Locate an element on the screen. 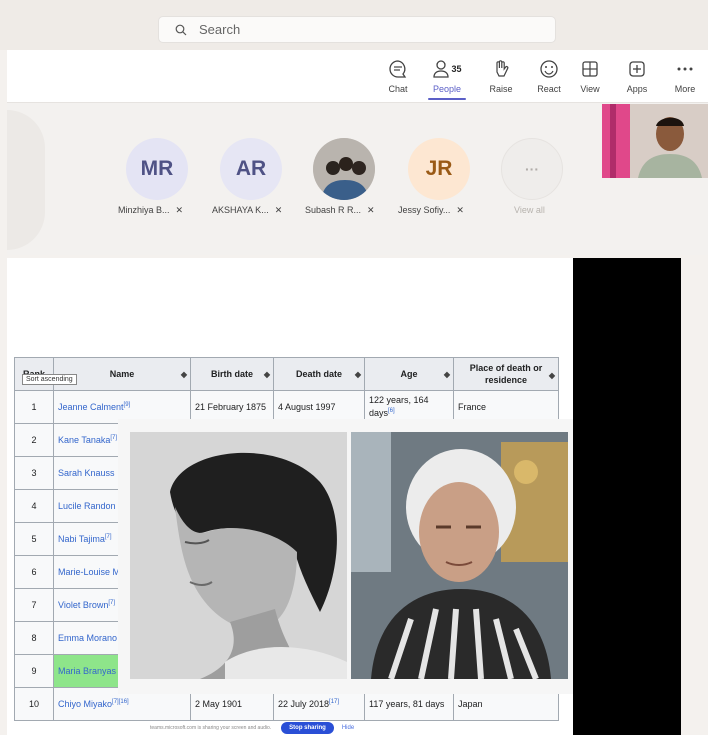 The image size is (708, 735). avatar-initials: JR is located at coordinates (439, 168).